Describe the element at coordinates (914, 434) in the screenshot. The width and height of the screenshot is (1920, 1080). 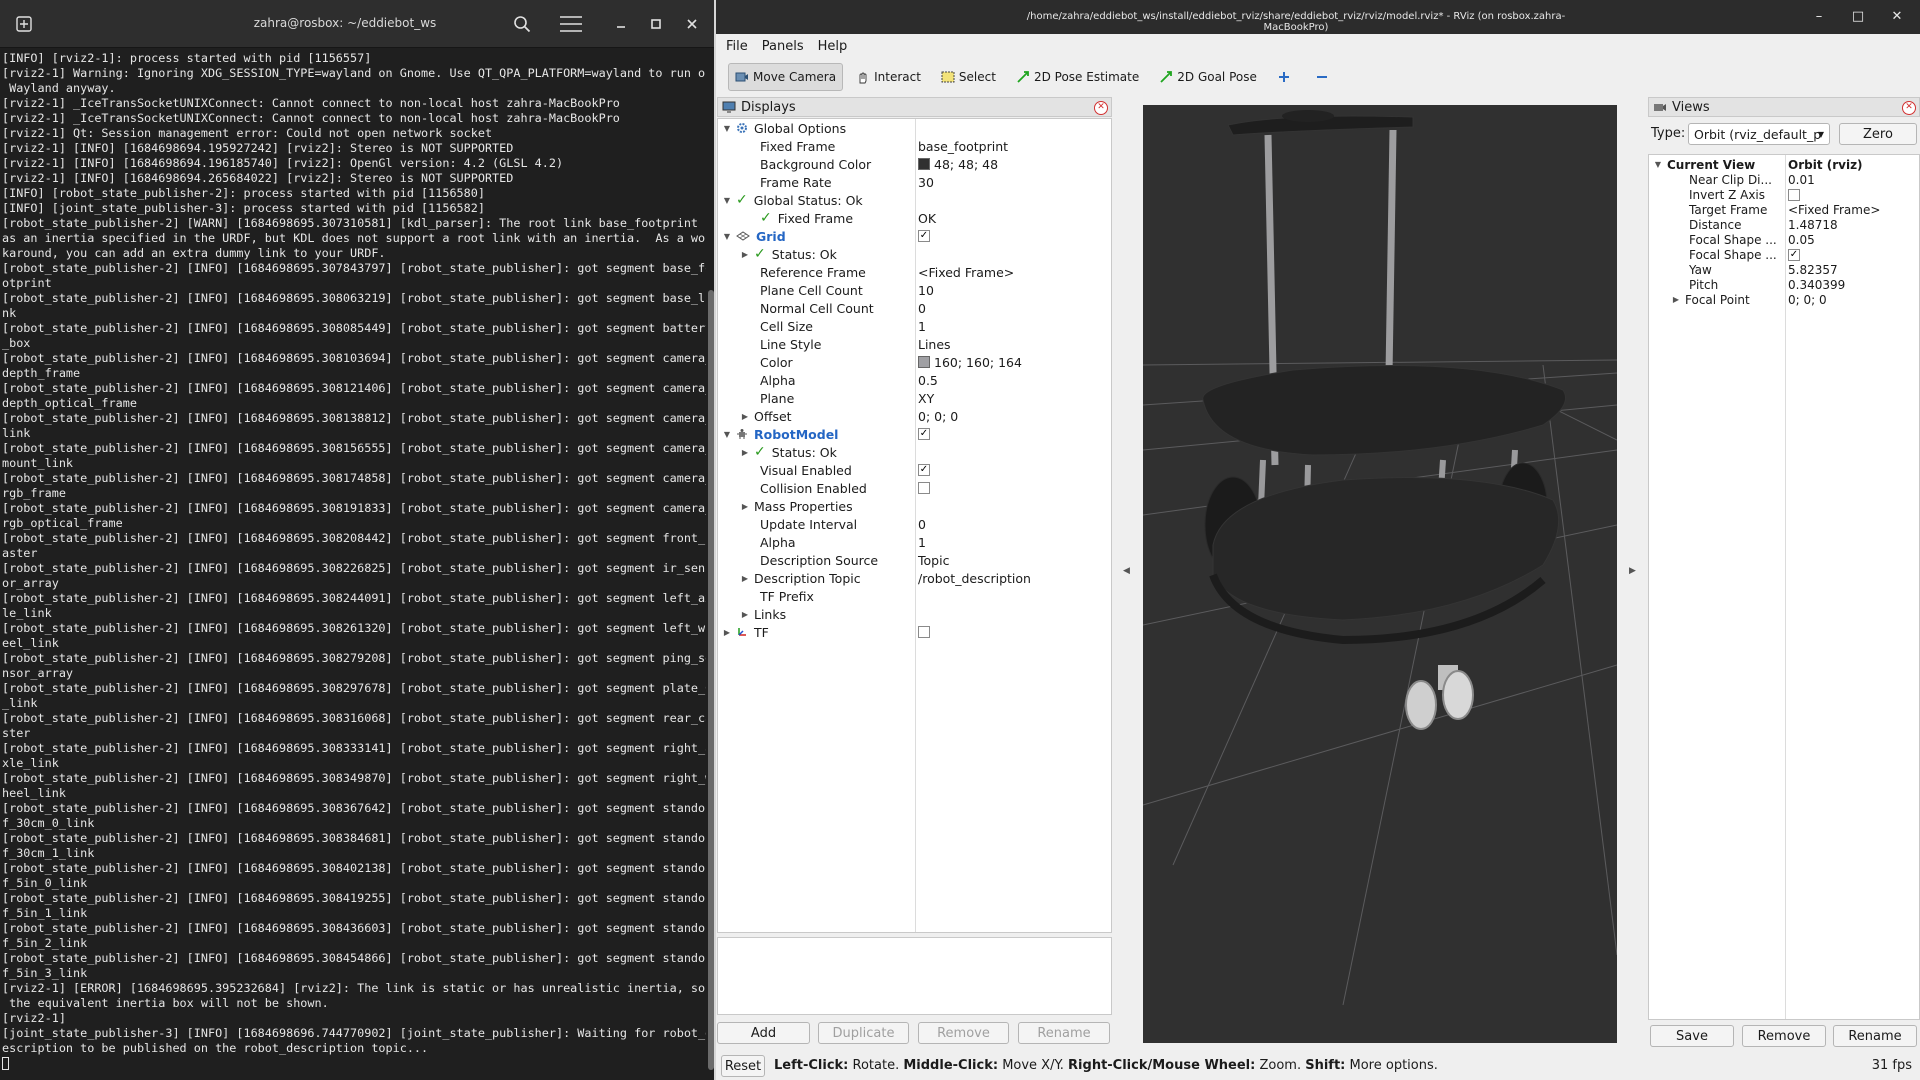
I see `tree-row-robot-model: ▼ RobotModel ✓` at that location.